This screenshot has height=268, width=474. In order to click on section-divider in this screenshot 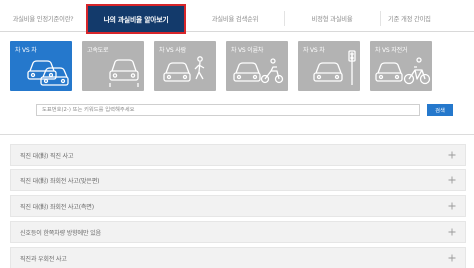, I will do `click(237, 134)`.